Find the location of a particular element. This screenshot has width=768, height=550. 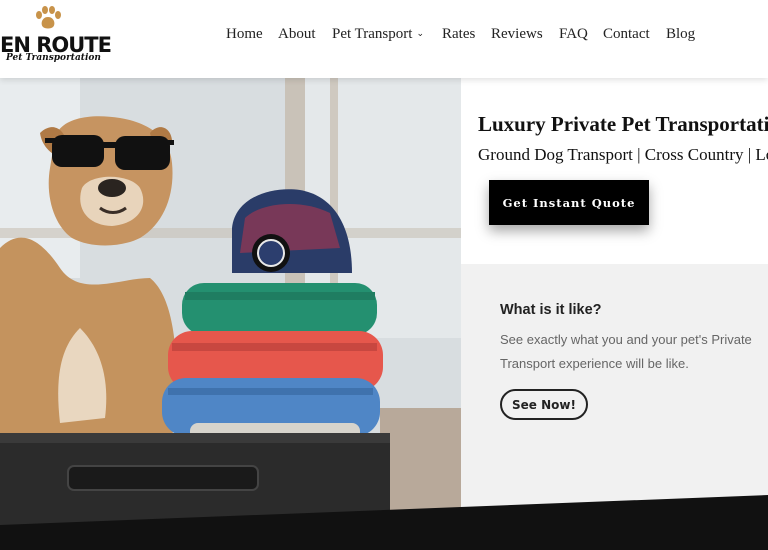

info-heading: What is it like? is located at coordinates (551, 310).